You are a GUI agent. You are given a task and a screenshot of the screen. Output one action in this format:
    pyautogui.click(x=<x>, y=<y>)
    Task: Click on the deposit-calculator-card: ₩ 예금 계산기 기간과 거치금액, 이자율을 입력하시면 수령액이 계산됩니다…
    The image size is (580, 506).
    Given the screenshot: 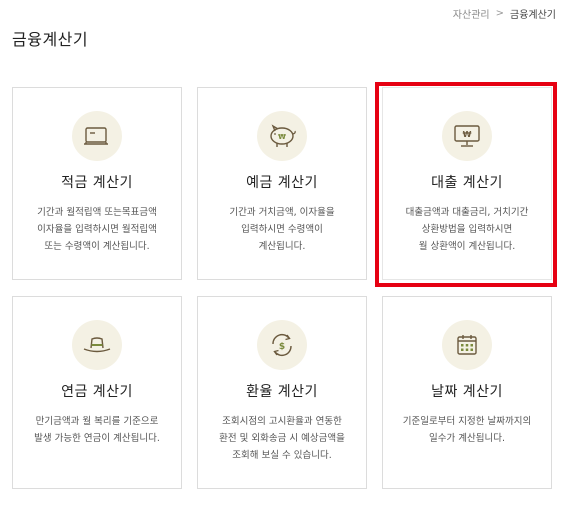 What is the action you would take?
    pyautogui.click(x=282, y=183)
    